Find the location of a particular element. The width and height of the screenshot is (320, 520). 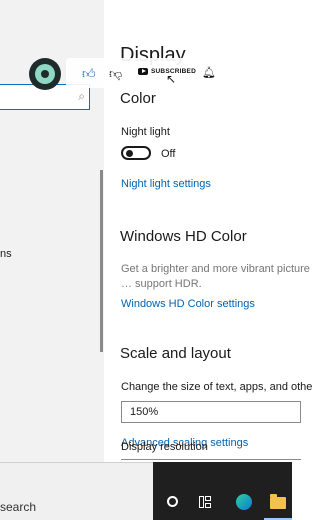

mouse-cursor-icon: ↖ is located at coordinates (171, 79).